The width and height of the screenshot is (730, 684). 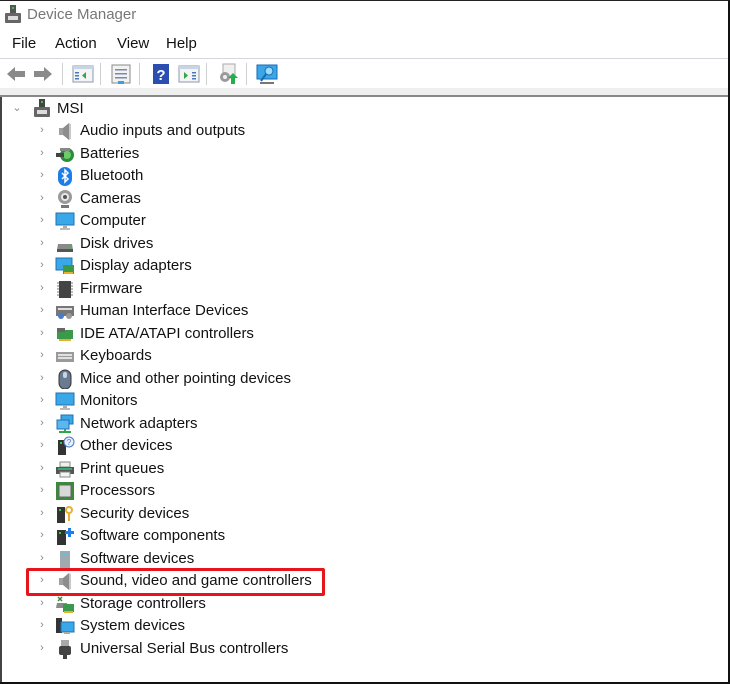 What do you see at coordinates (13, 14) in the screenshot?
I see `device-manager-app-icon` at bounding box center [13, 14].